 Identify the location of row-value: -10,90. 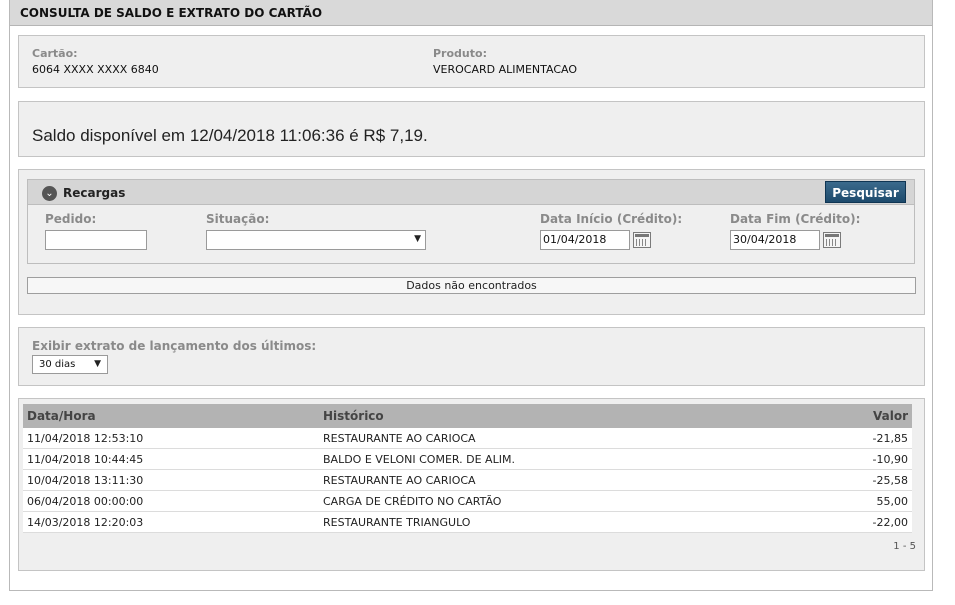
(858, 459).